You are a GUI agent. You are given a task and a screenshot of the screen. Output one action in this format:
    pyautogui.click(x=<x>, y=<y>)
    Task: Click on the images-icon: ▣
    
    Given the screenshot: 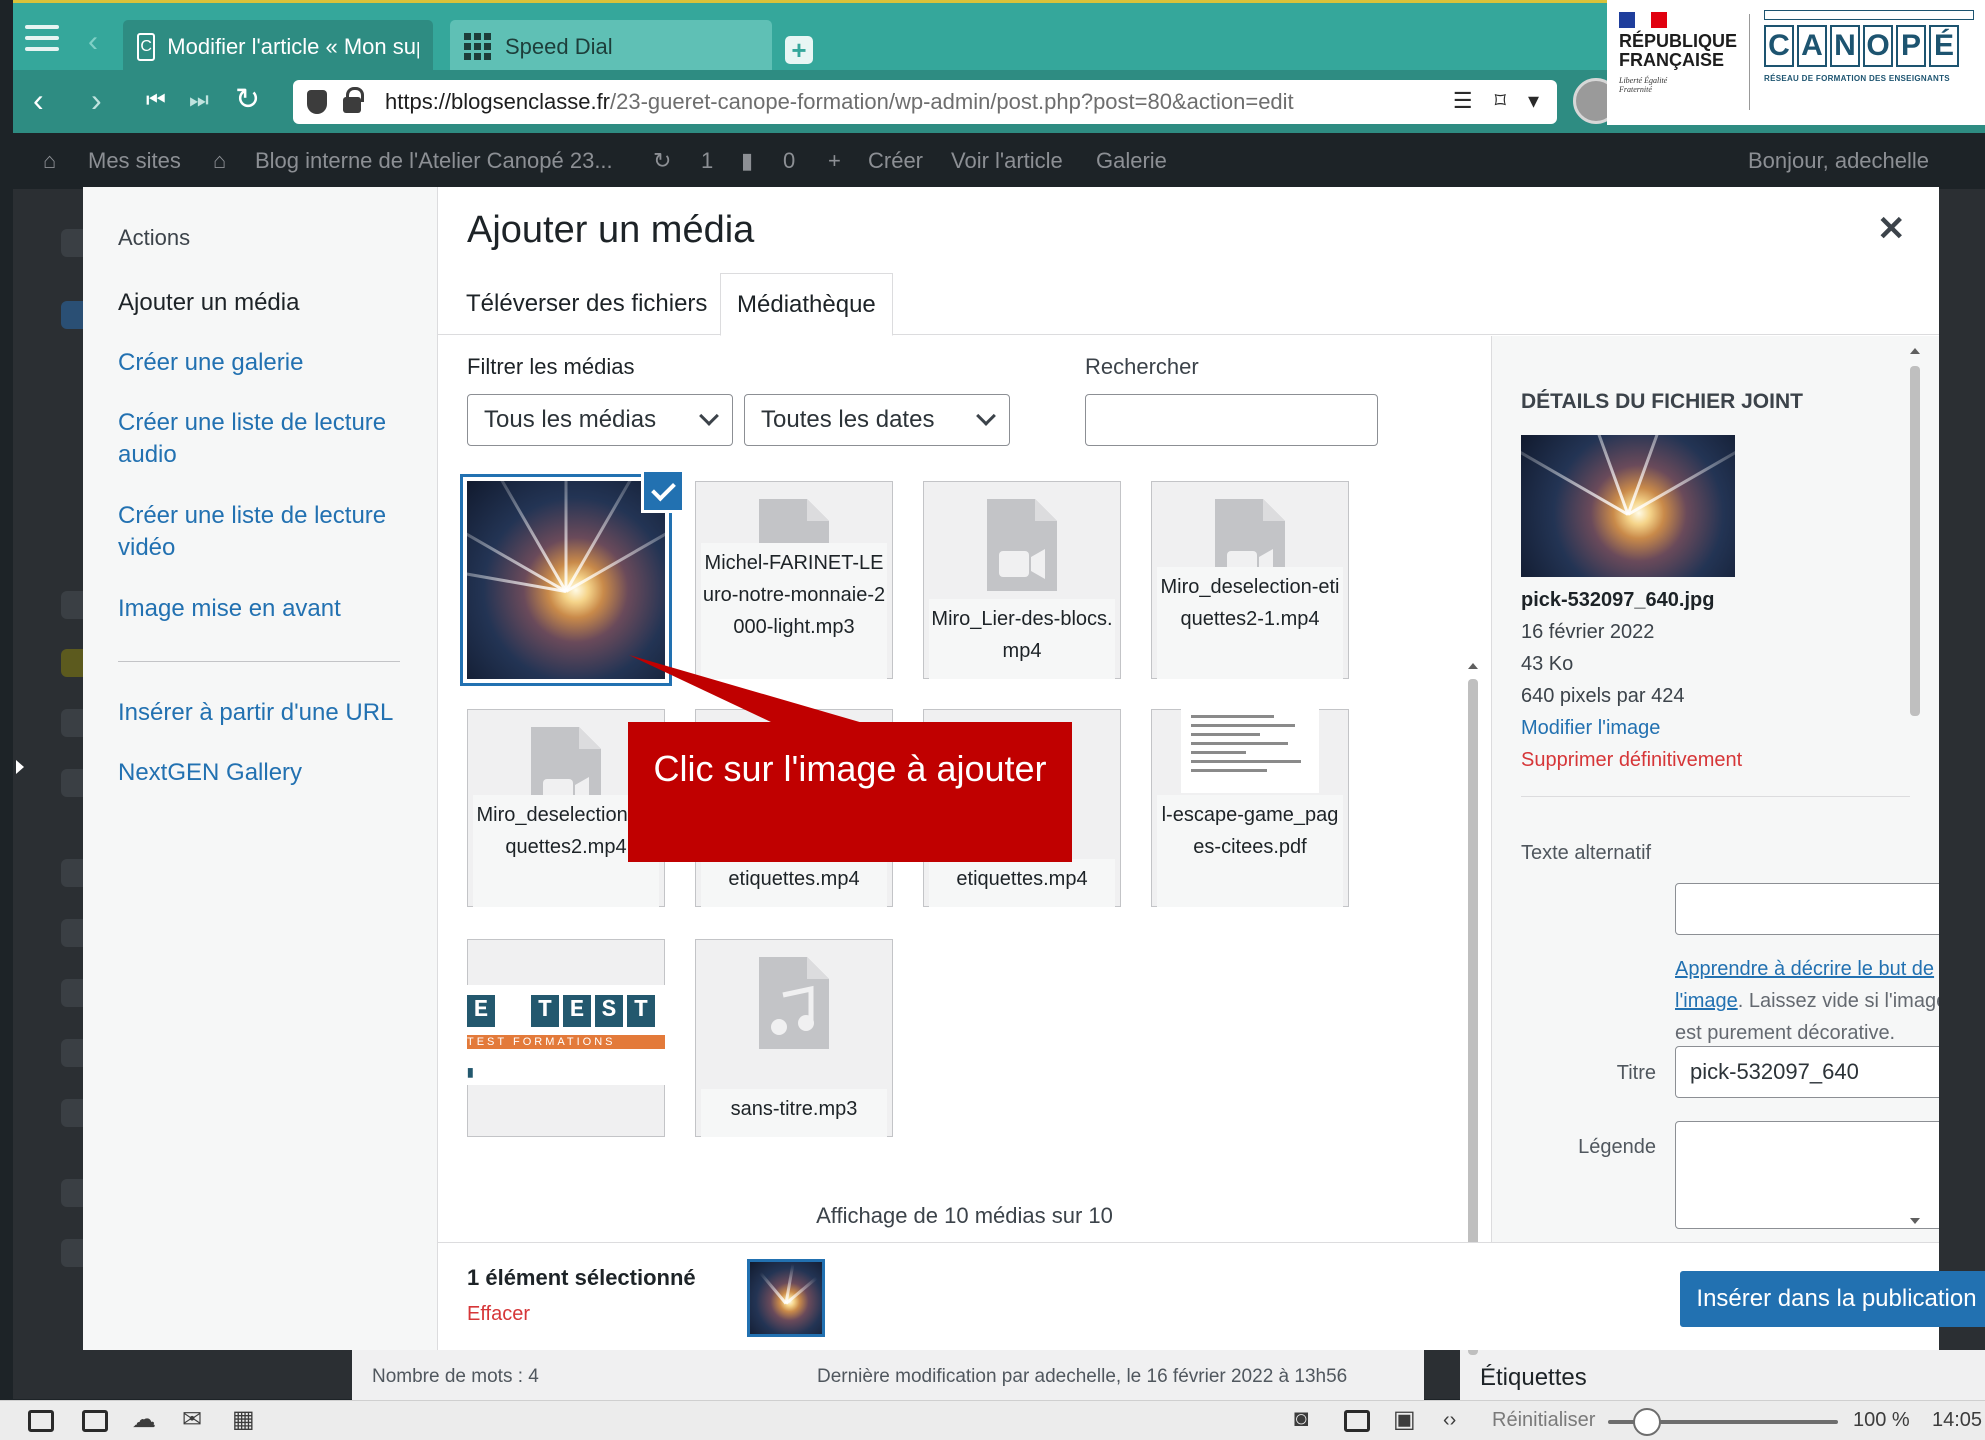 What is the action you would take?
    pyautogui.click(x=1404, y=1419)
    